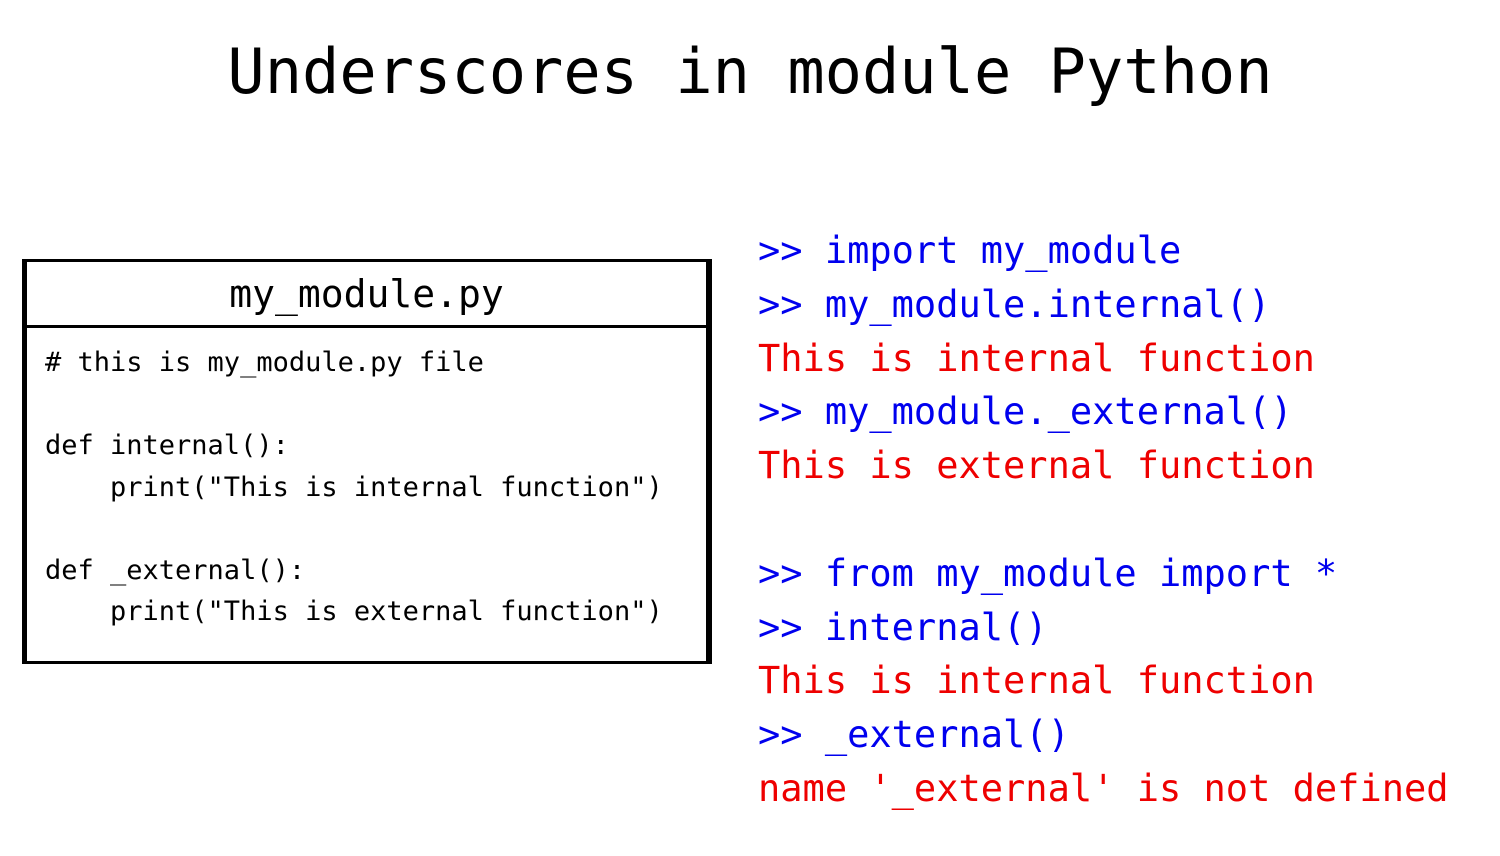 The width and height of the screenshot is (1500, 856). I want to click on code-line: def internal():, so click(167, 445).